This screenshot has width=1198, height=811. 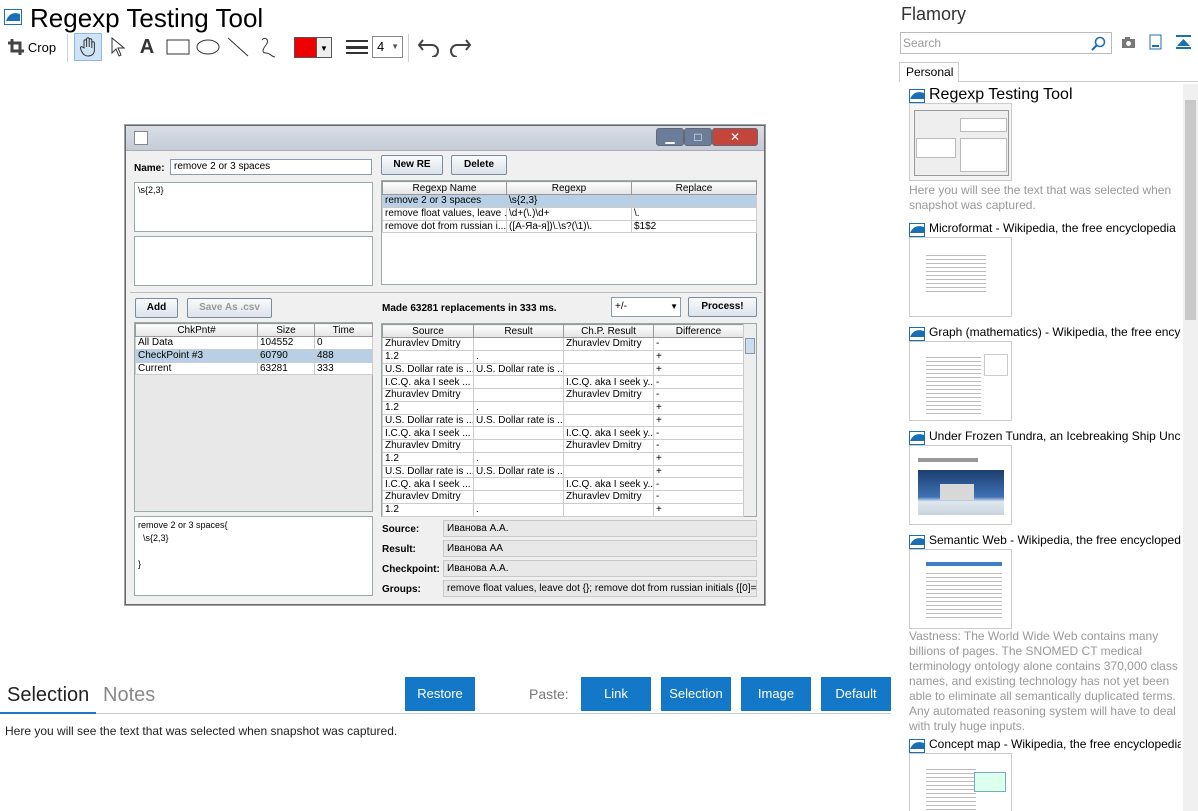 What do you see at coordinates (178, 47) in the screenshot?
I see `rectangle-tool-button` at bounding box center [178, 47].